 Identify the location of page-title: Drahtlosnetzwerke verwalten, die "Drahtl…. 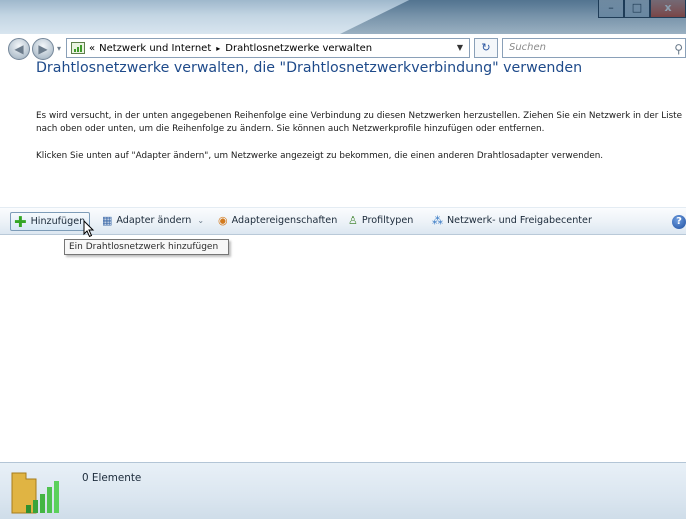
(309, 68).